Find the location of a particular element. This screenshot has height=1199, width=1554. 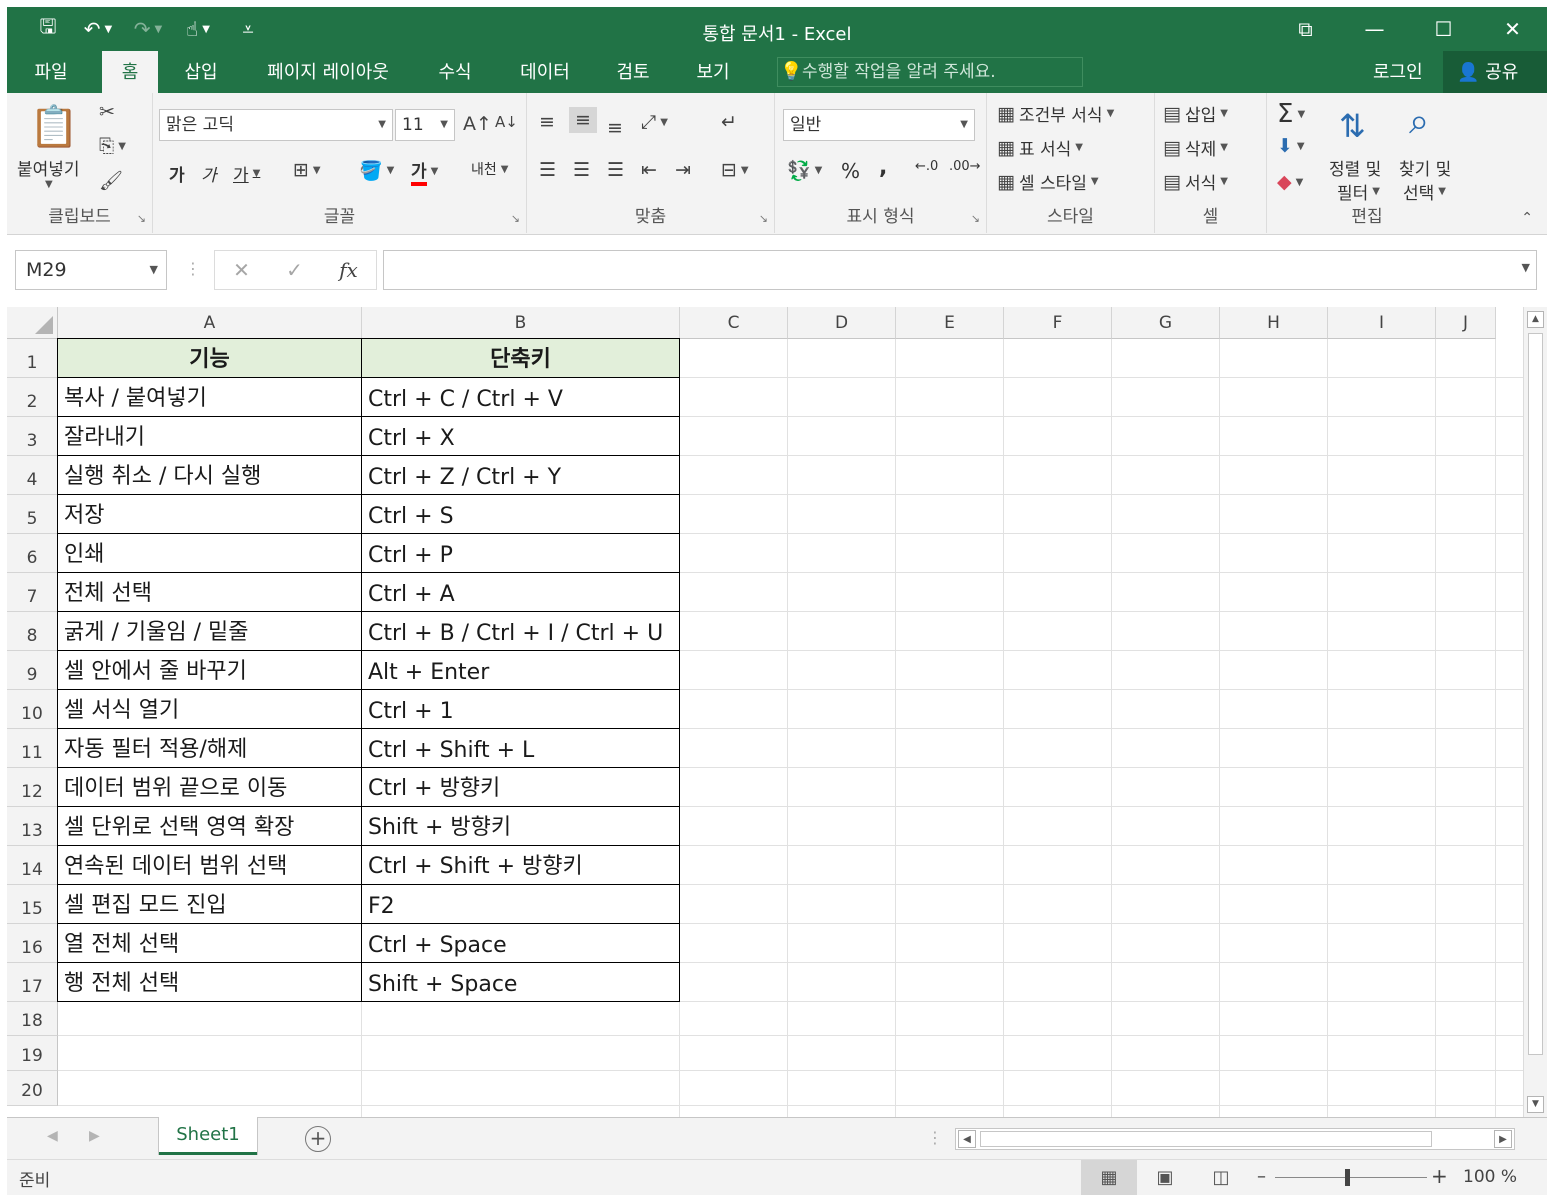

table-cell: Ctrl + Space is located at coordinates (520, 943).